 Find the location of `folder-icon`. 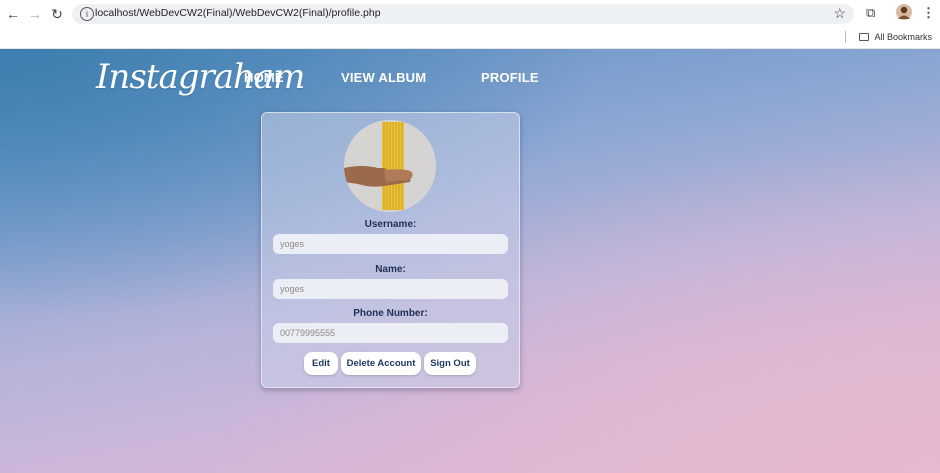

folder-icon is located at coordinates (864, 37).